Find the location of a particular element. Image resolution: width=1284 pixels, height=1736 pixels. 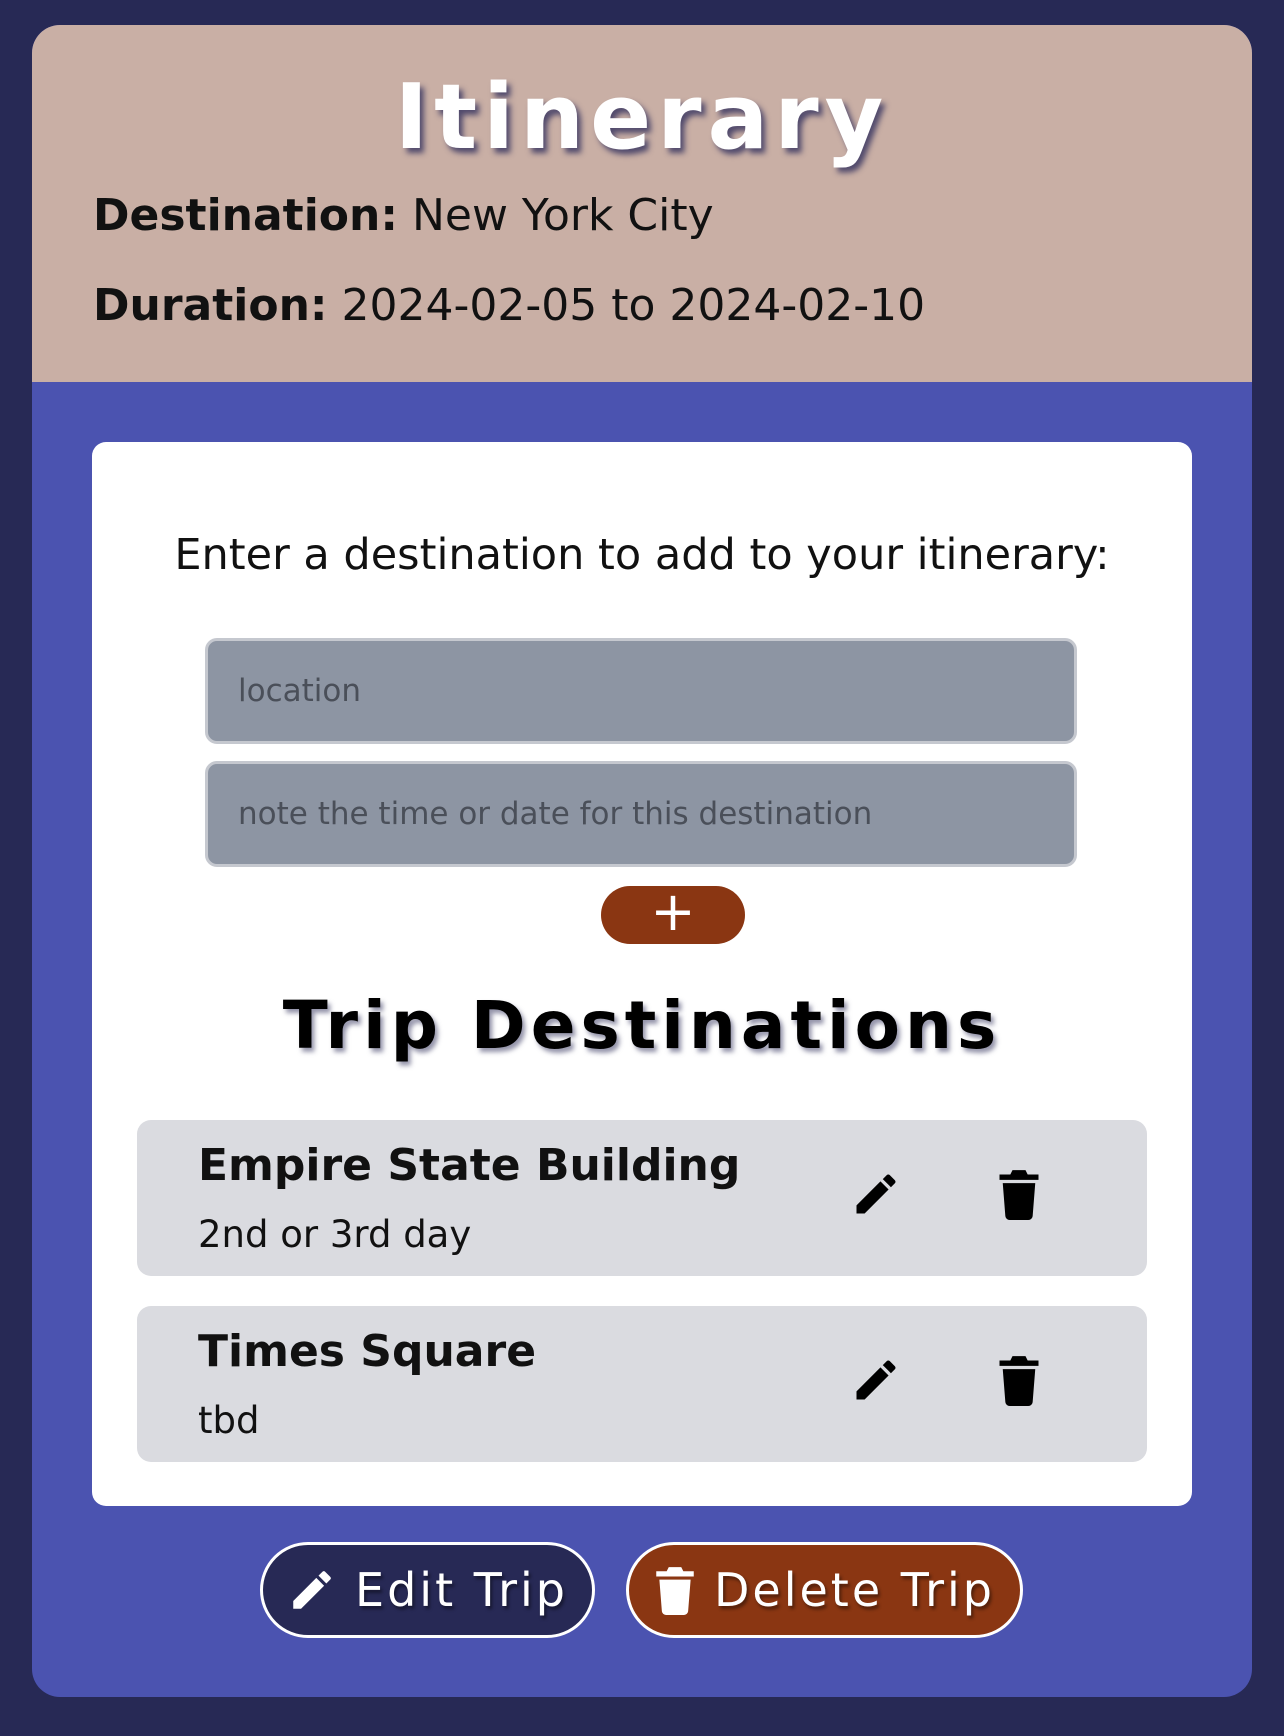

plus-icon: + is located at coordinates (673, 911).